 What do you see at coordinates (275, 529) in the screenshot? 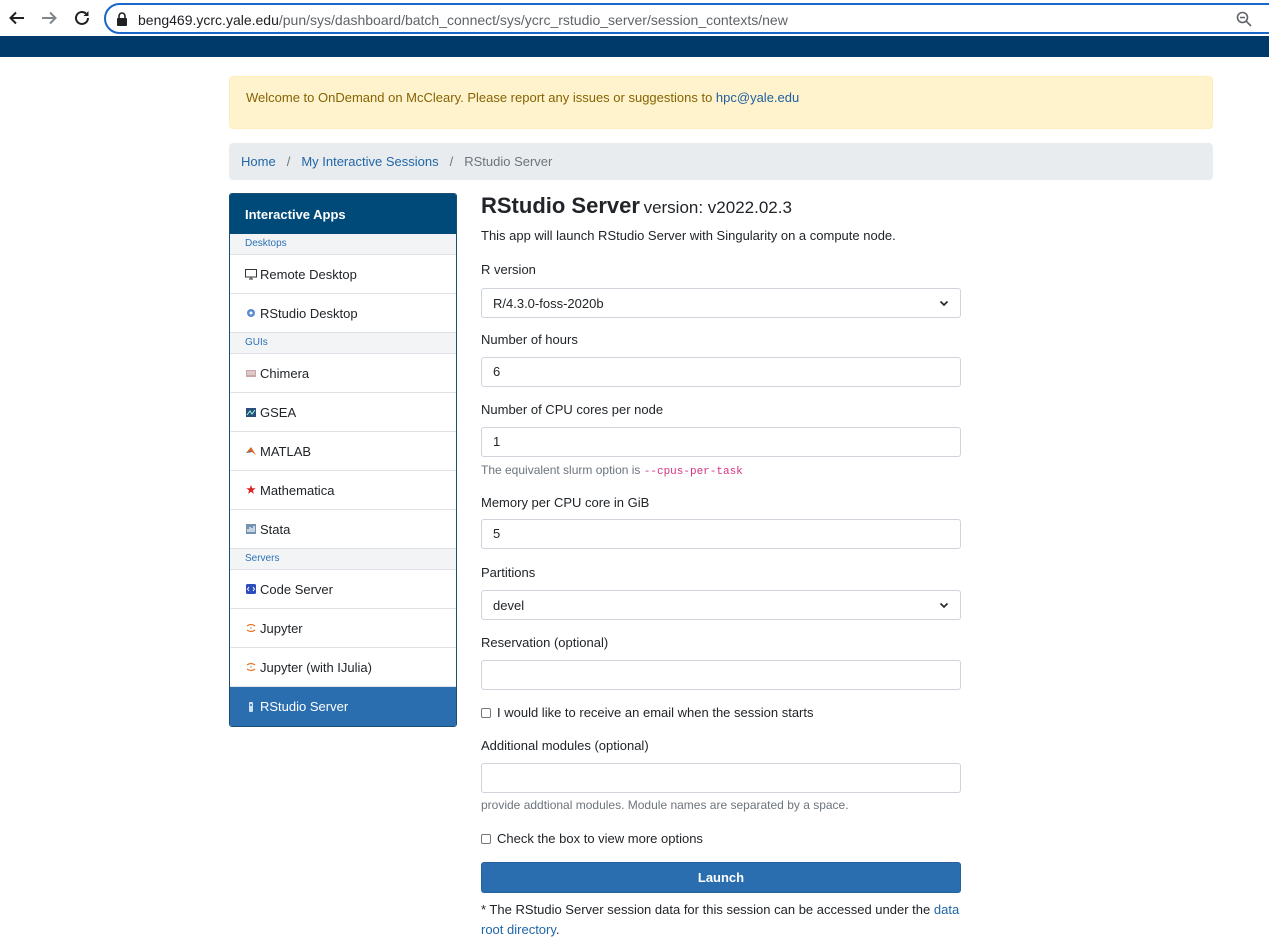
I see `sidebar-item-label: Stata` at bounding box center [275, 529].